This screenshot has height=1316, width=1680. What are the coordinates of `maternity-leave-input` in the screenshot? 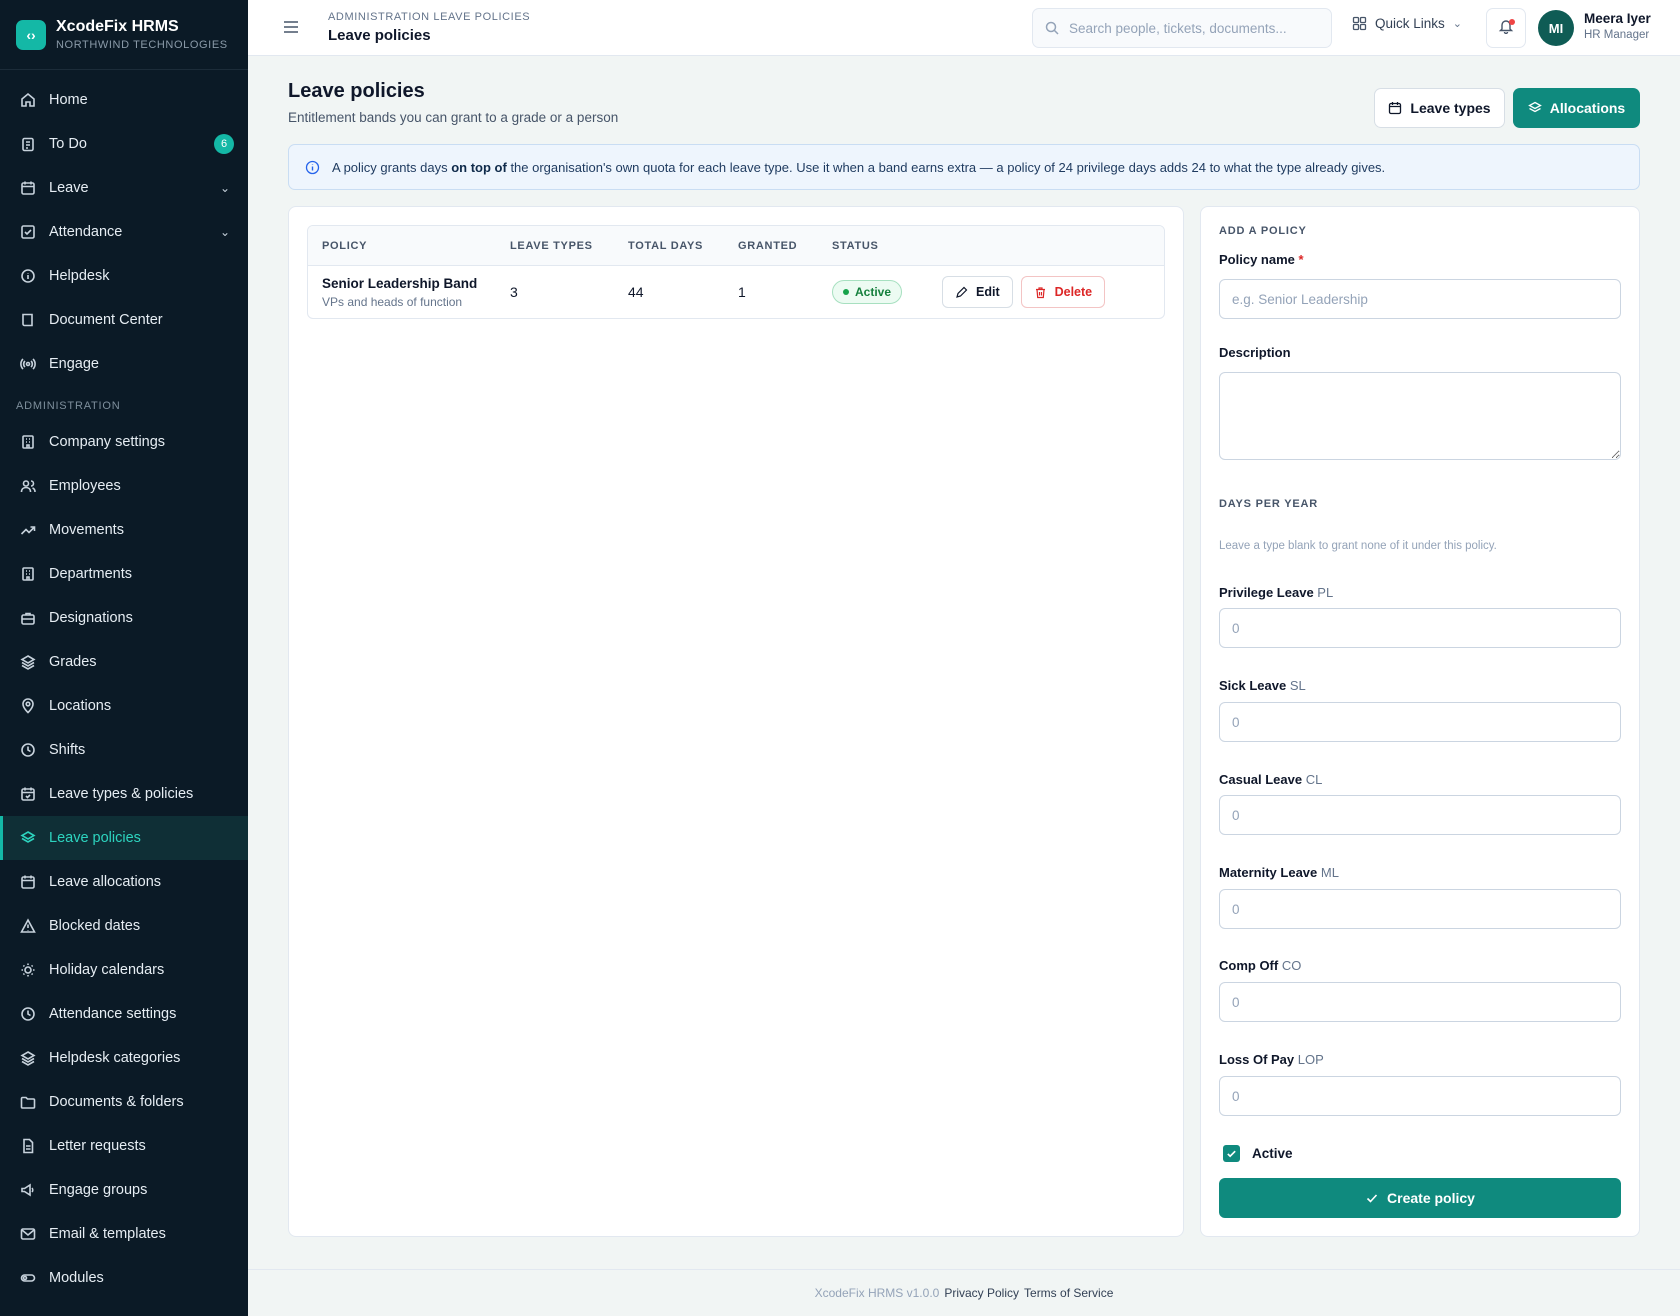 It's located at (1420, 909).